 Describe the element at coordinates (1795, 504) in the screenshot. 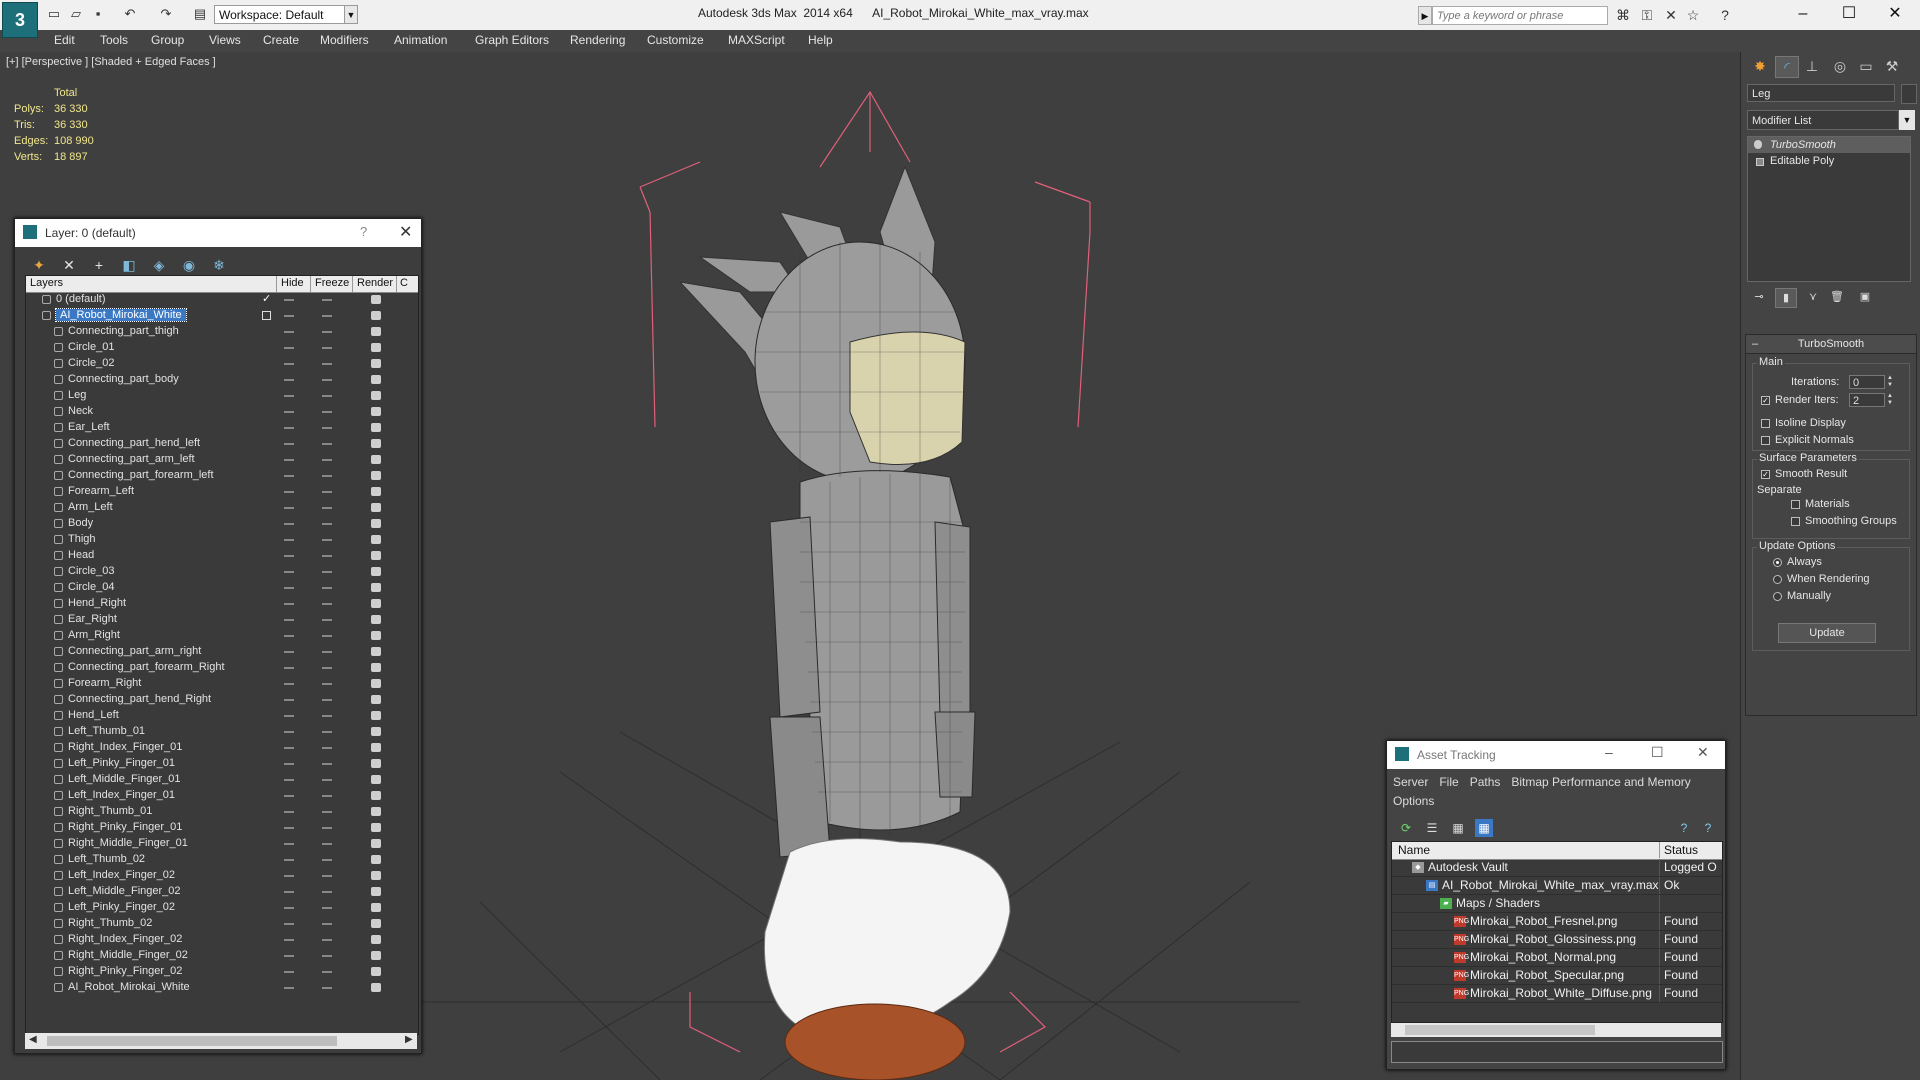

I see `materials-checkbox` at that location.